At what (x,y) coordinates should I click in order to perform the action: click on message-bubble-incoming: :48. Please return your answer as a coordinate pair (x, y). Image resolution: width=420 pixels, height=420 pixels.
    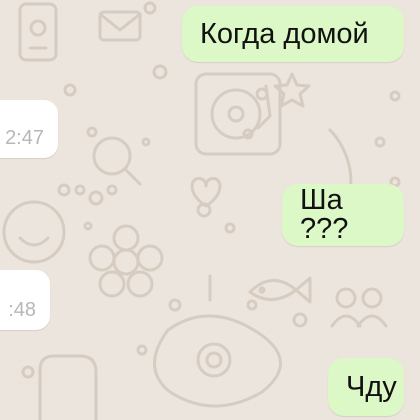
    Looking at the image, I should click on (25, 300).